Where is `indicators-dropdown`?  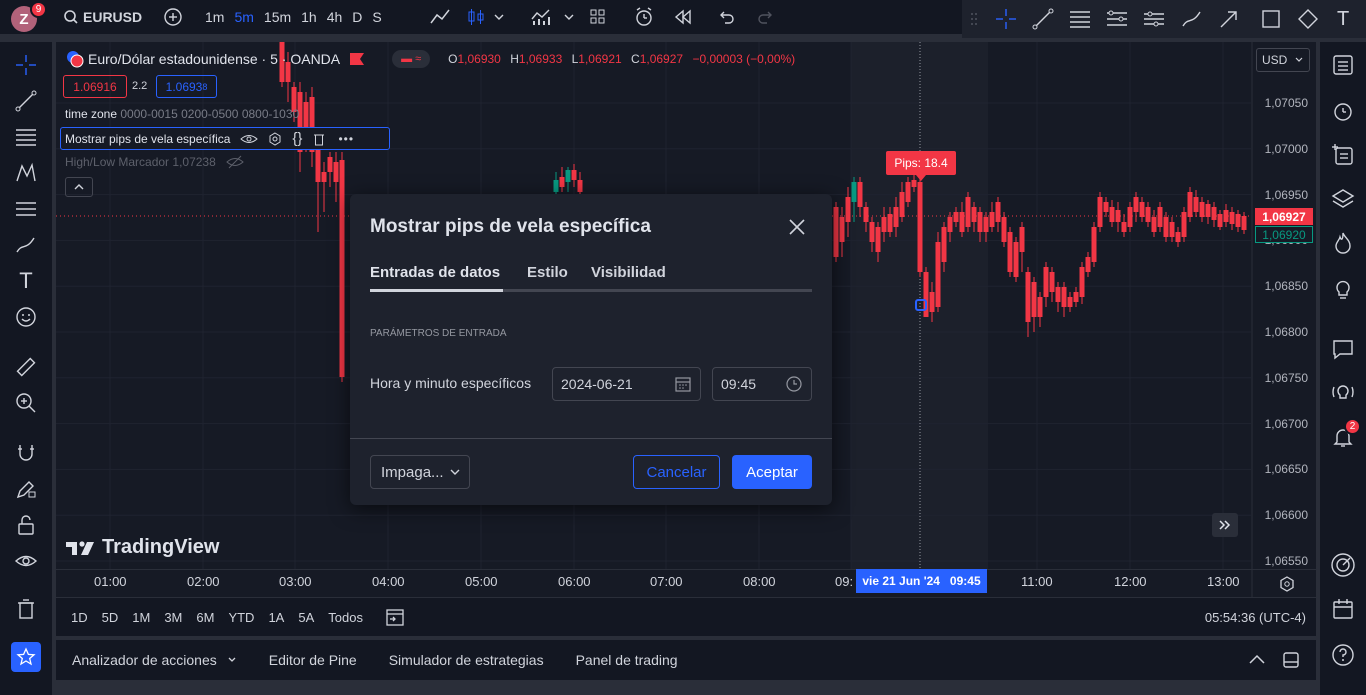 indicators-dropdown is located at coordinates (569, 17).